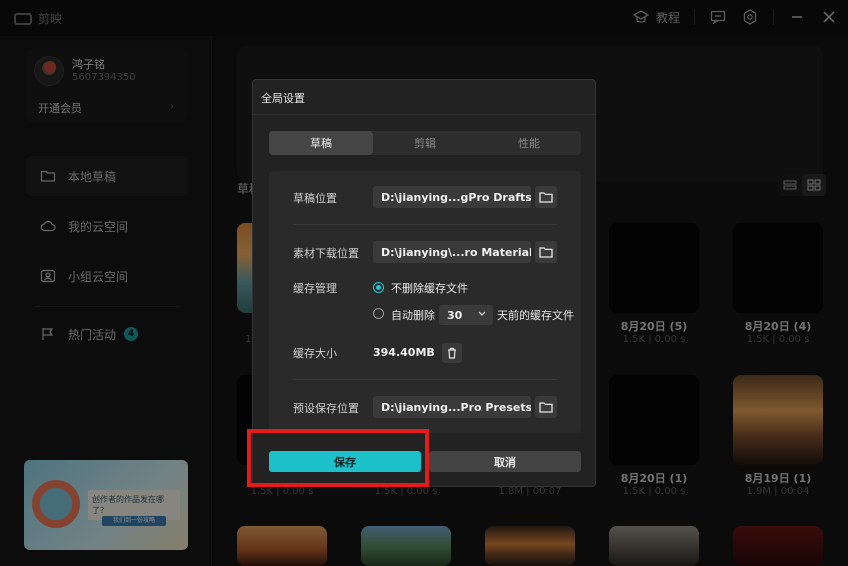  I want to click on tab-drafts: 草稿, so click(321, 143).